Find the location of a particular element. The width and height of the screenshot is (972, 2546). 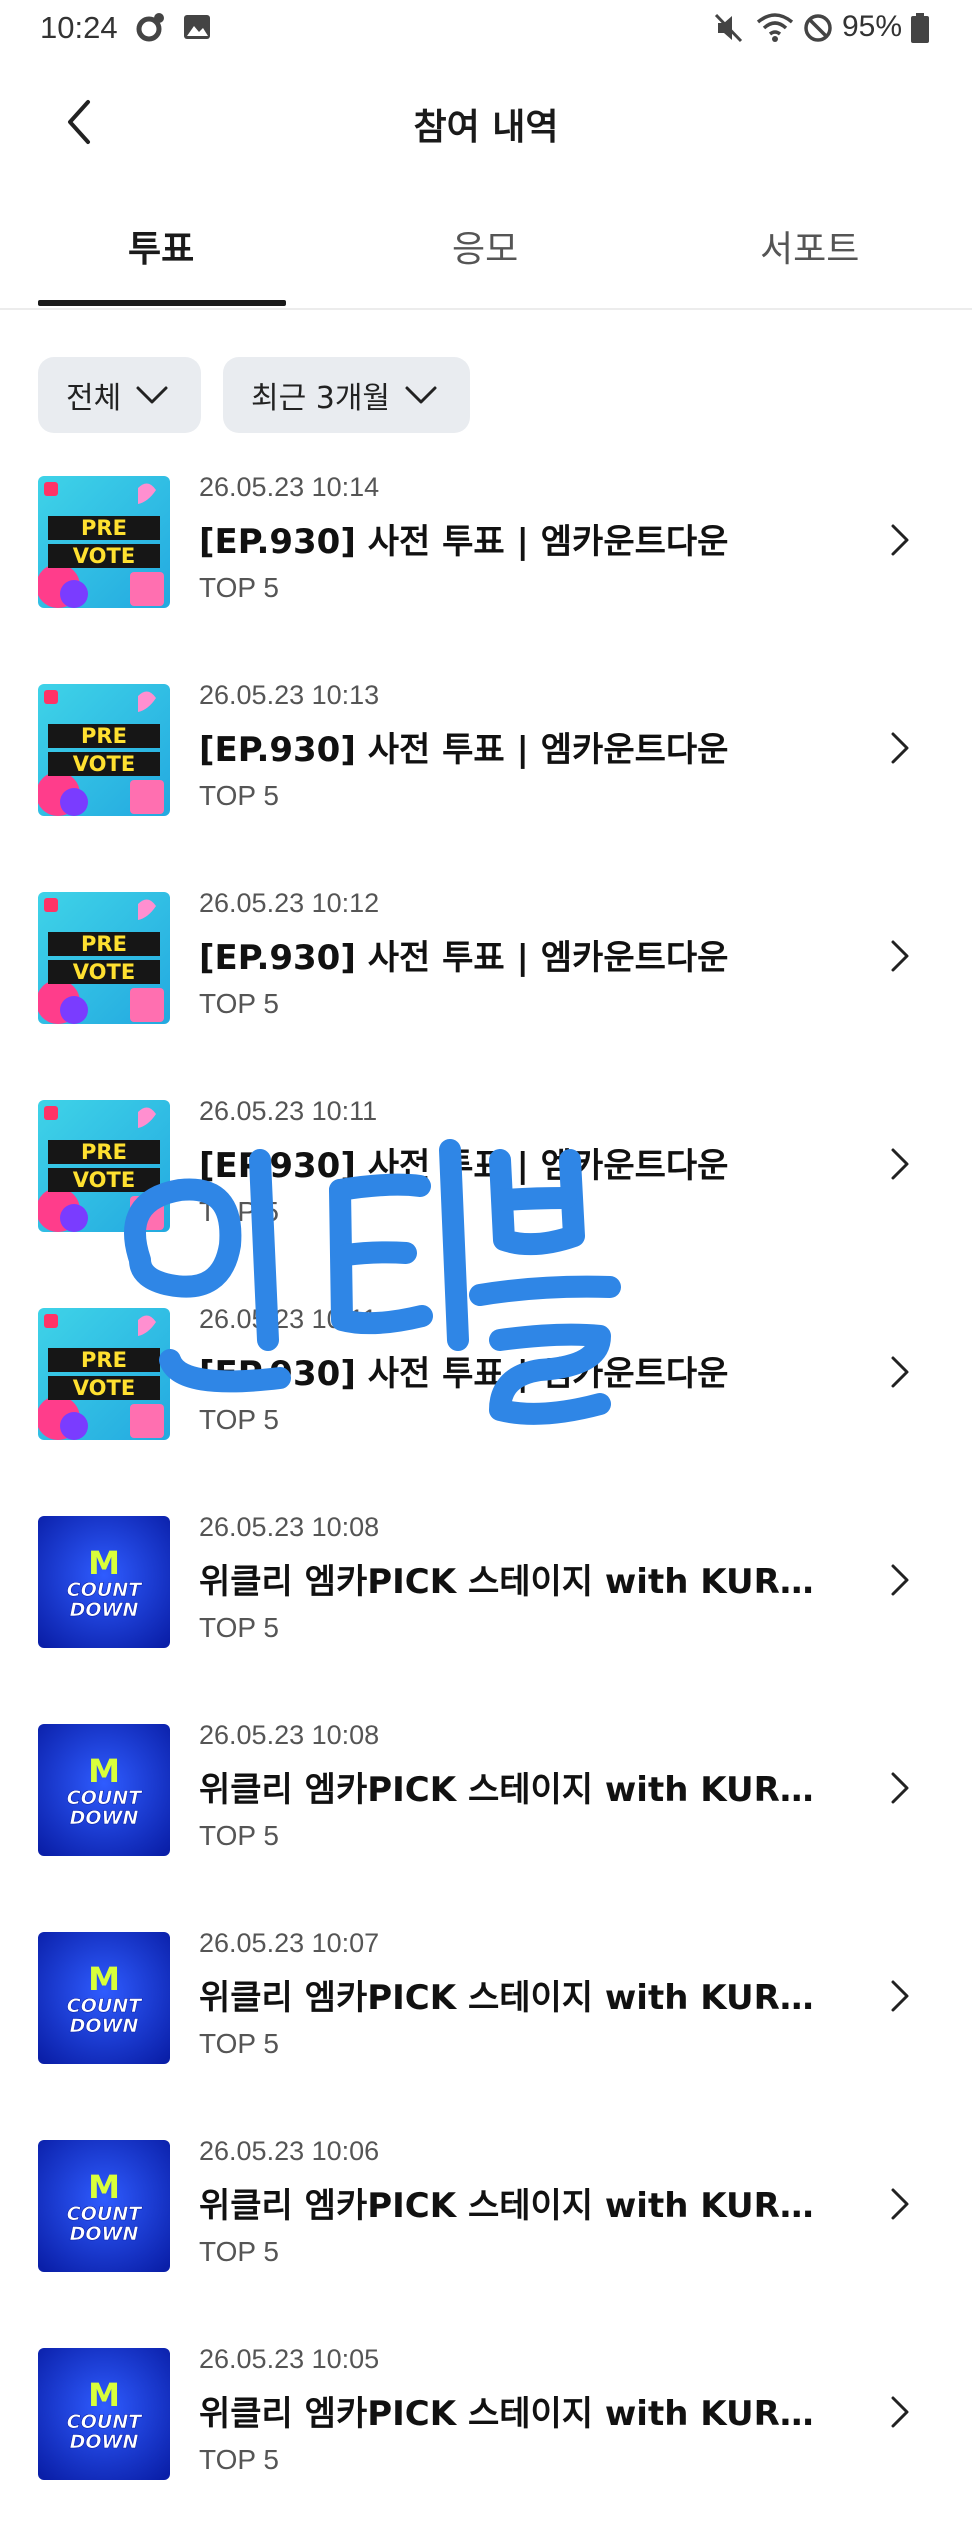

item-date: 26.05.23 10:14 is located at coordinates (289, 487).